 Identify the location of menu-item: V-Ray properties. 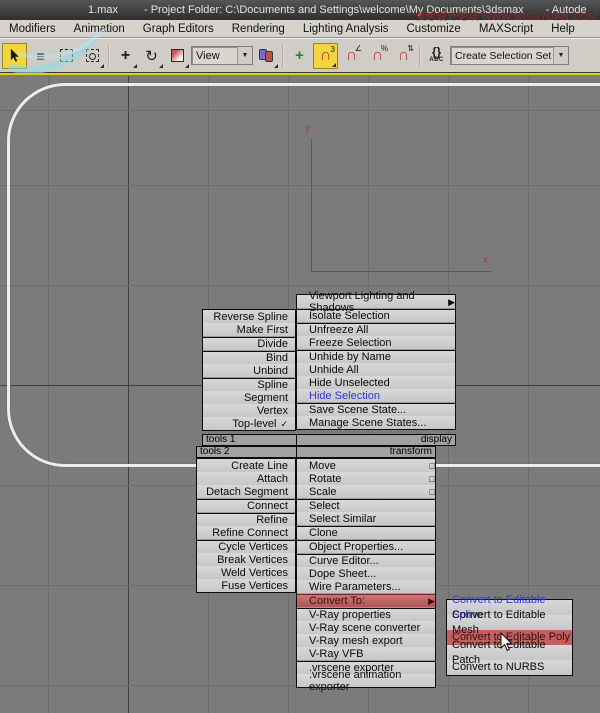
(366, 614).